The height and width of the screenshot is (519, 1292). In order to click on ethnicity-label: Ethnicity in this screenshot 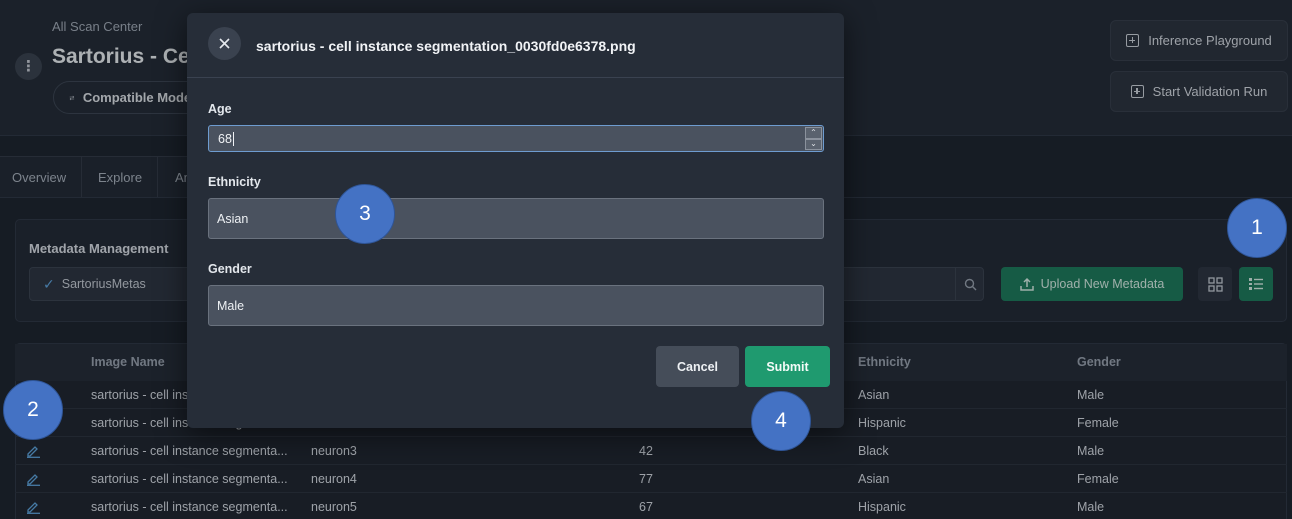, I will do `click(234, 182)`.